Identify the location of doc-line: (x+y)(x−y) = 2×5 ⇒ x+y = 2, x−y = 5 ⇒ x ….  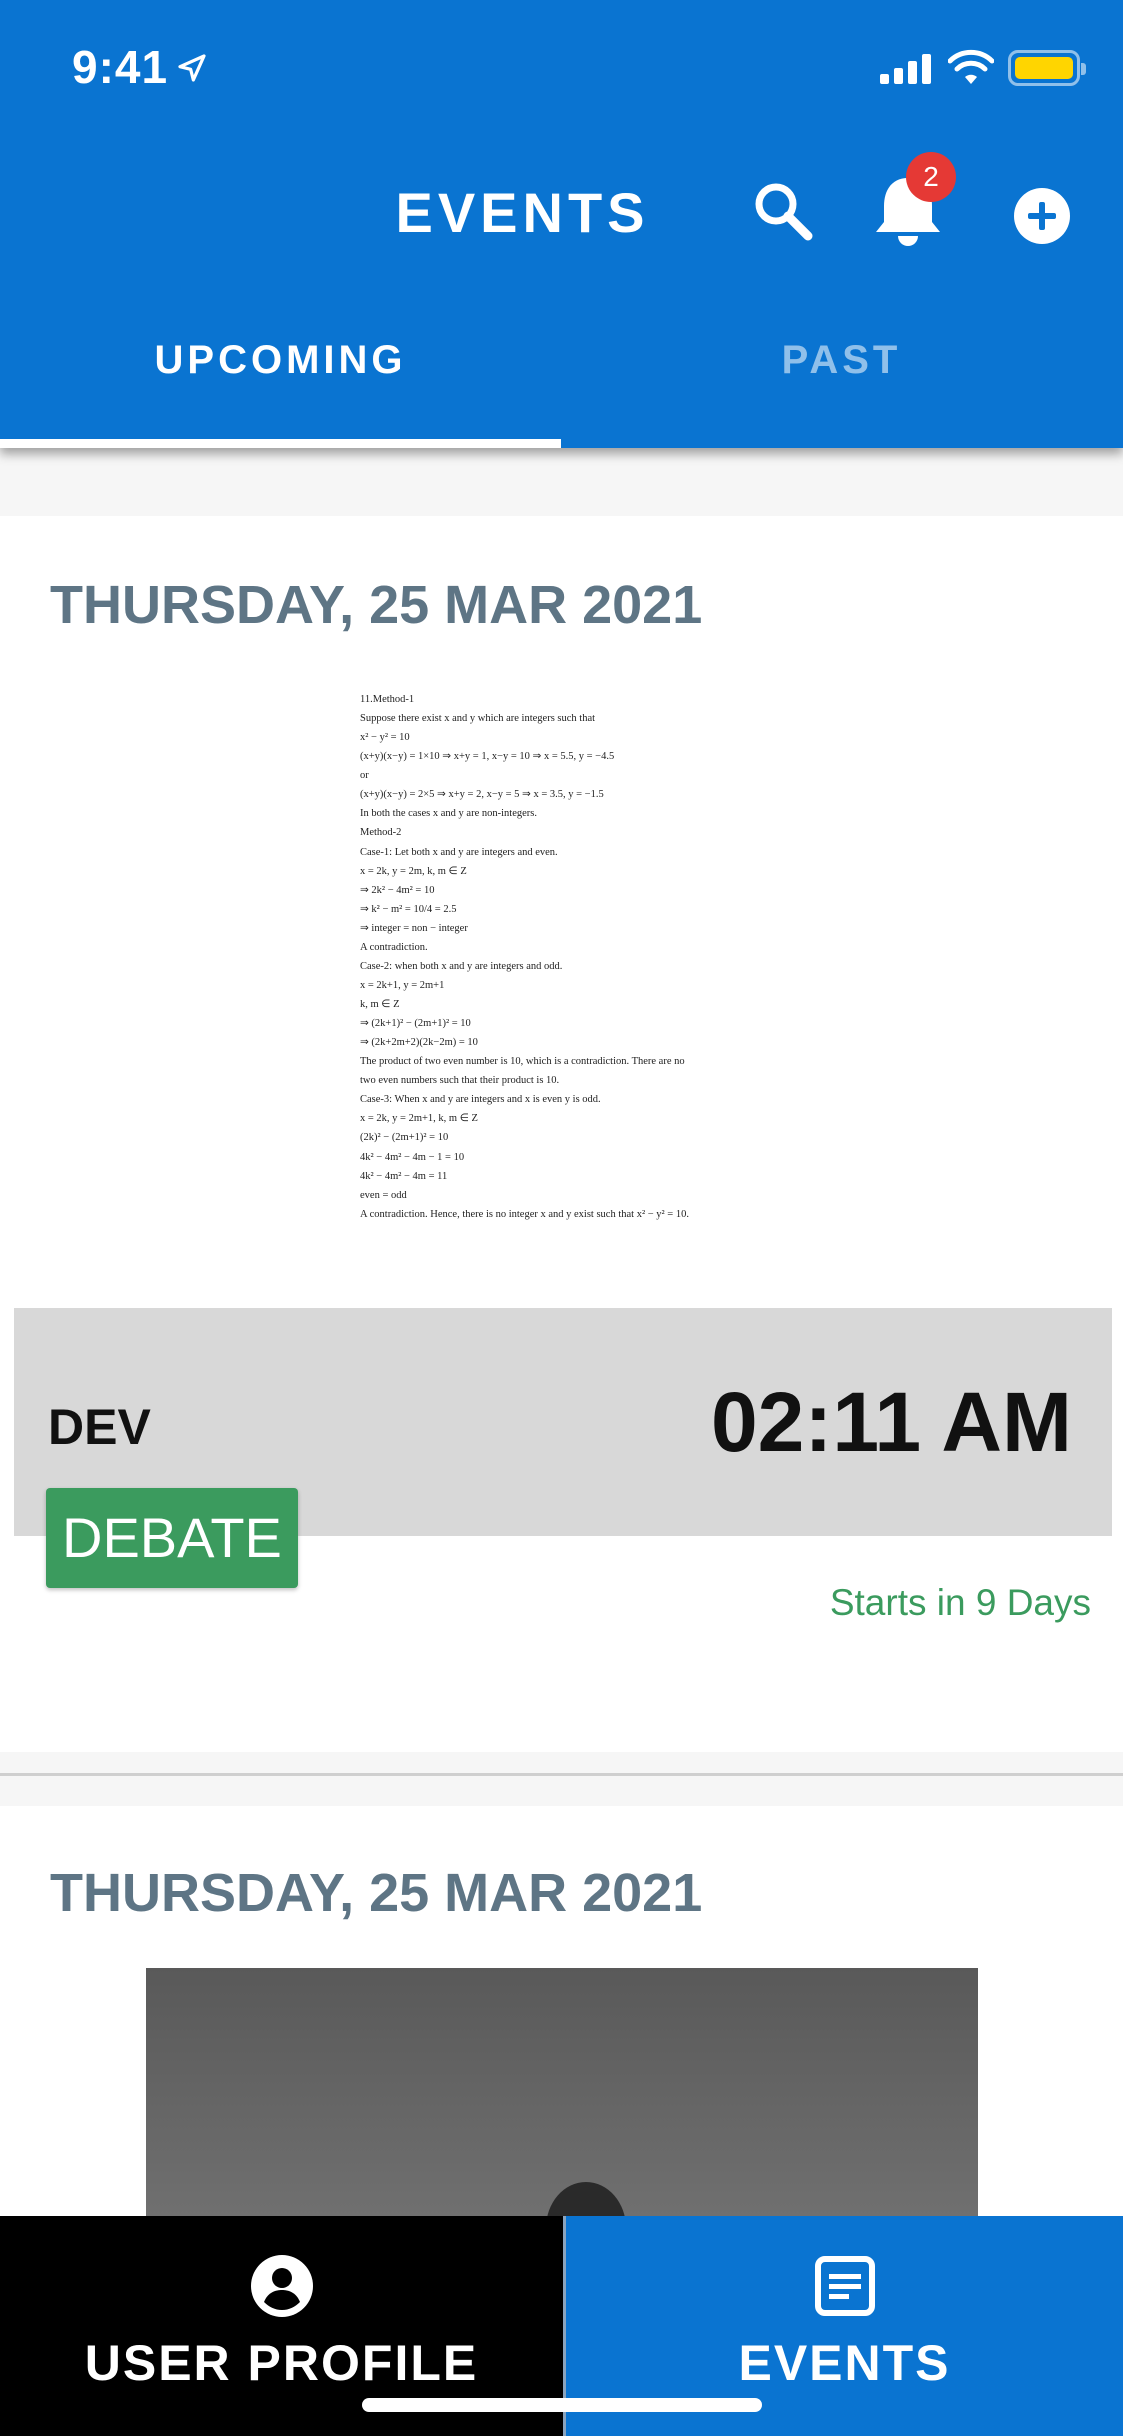
(482, 795).